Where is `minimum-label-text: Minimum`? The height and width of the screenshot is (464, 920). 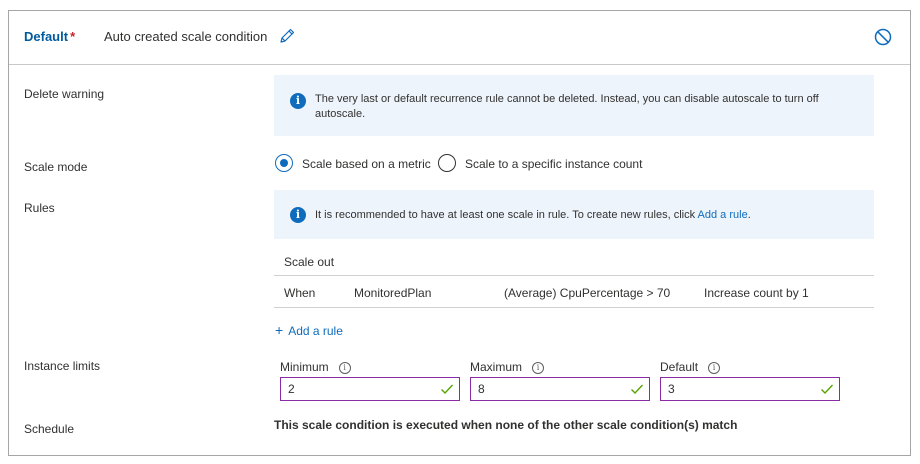
minimum-label-text: Minimum is located at coordinates (304, 367).